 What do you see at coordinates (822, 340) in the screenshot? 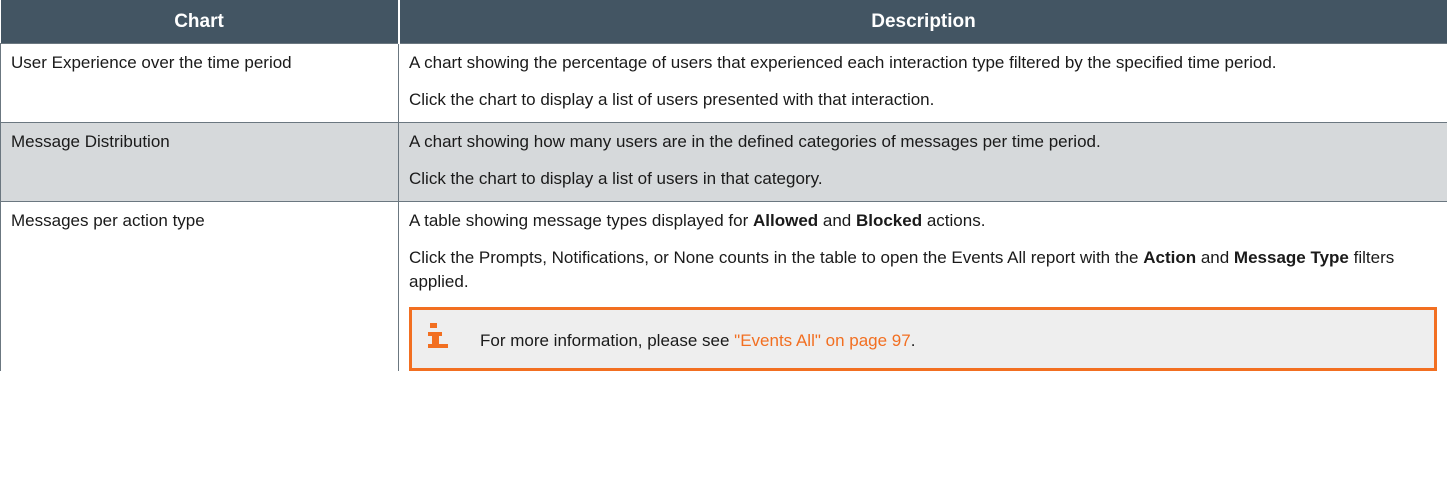
I see `events-all-link: "Events All" on page 97` at bounding box center [822, 340].